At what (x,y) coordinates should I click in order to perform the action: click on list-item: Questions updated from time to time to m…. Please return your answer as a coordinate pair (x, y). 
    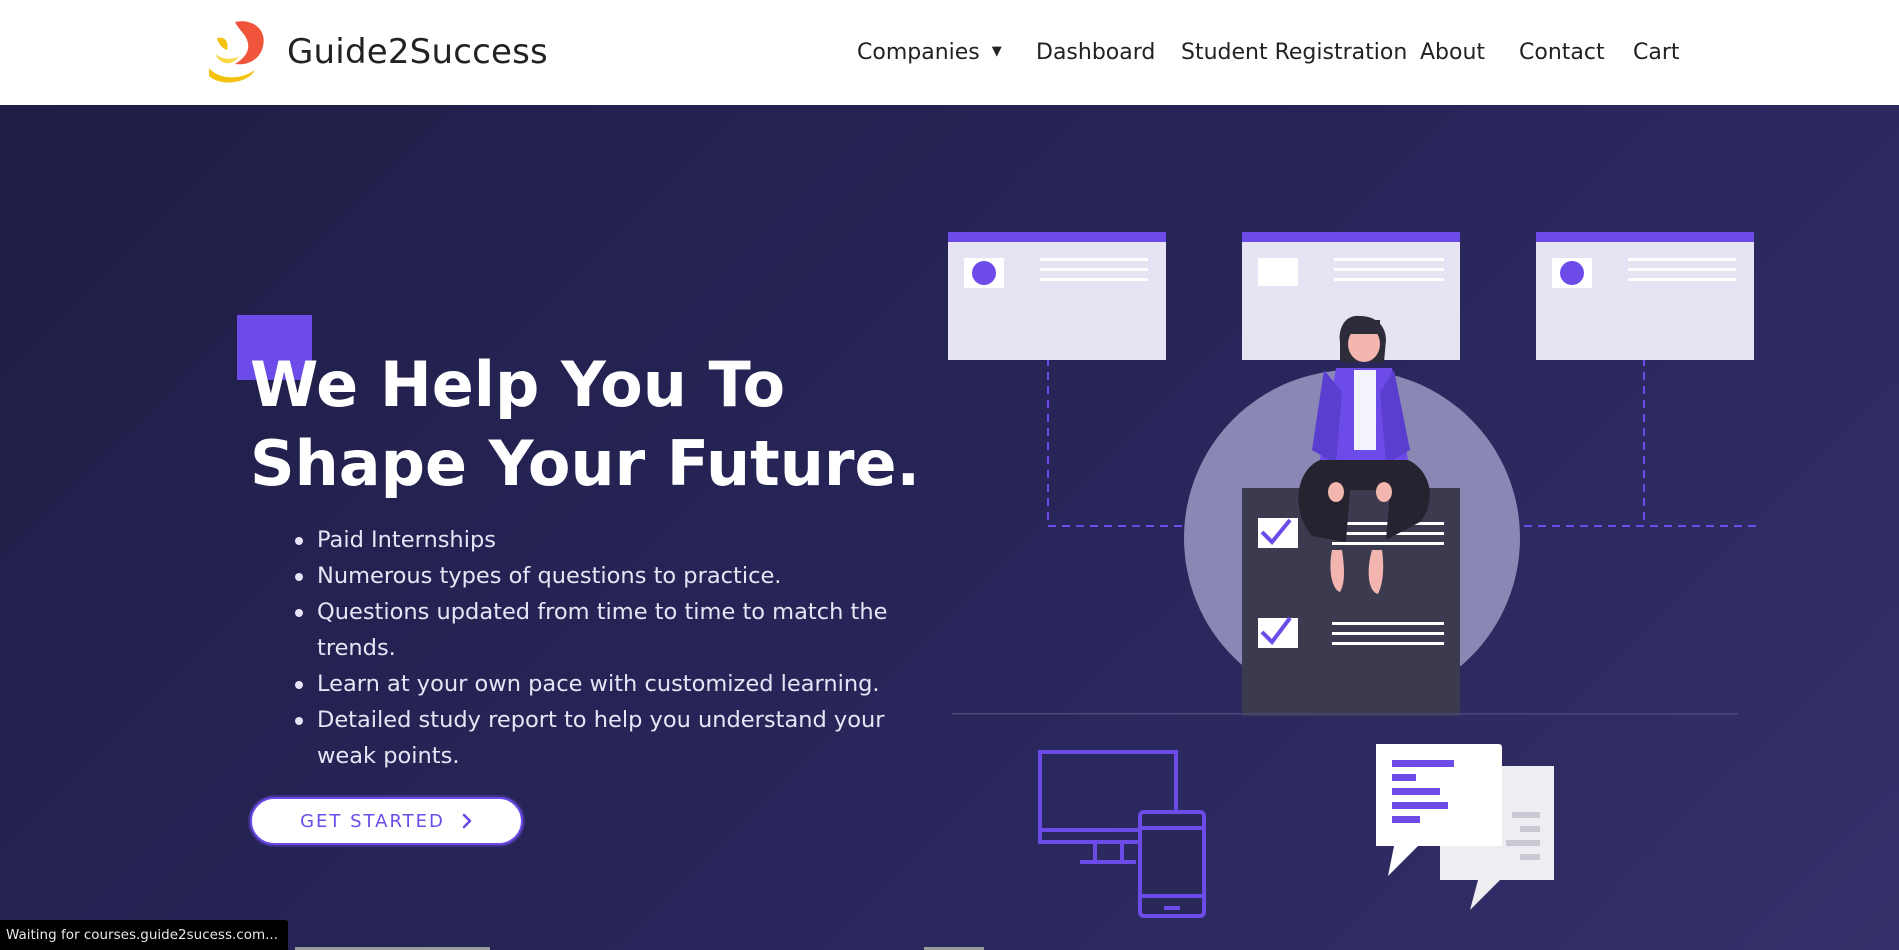
    Looking at the image, I should click on (616, 630).